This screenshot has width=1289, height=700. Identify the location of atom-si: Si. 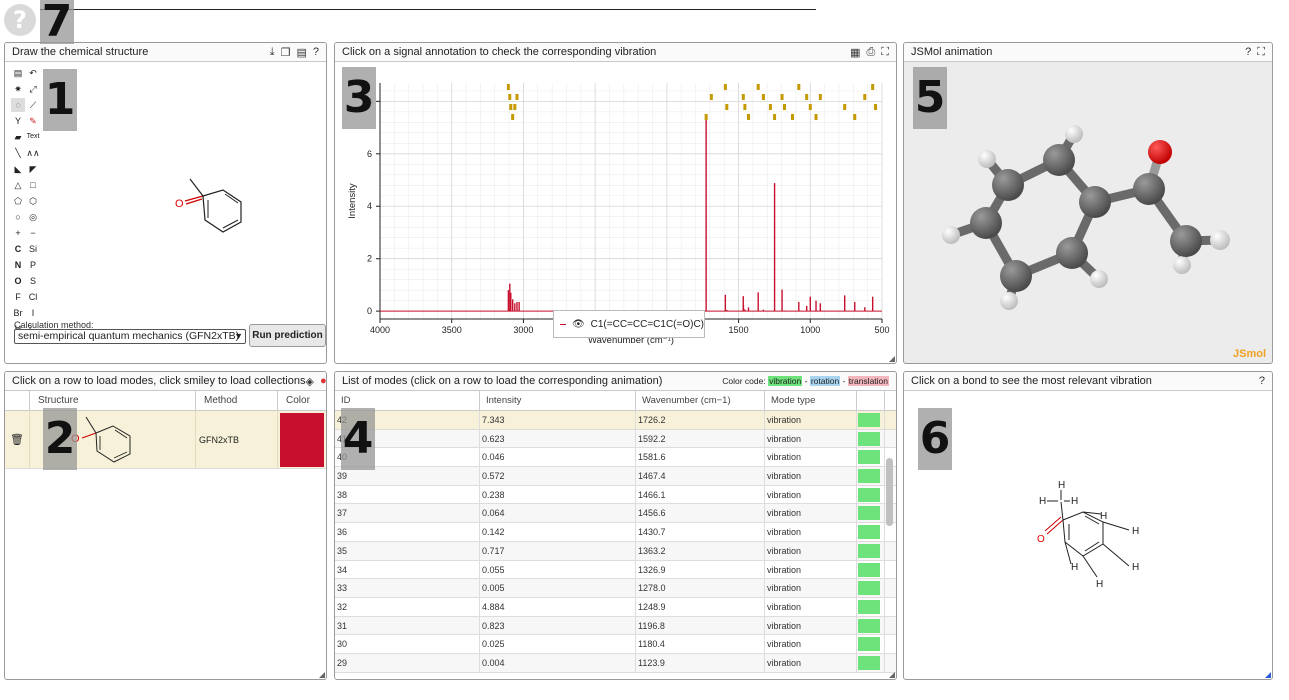
(33, 249).